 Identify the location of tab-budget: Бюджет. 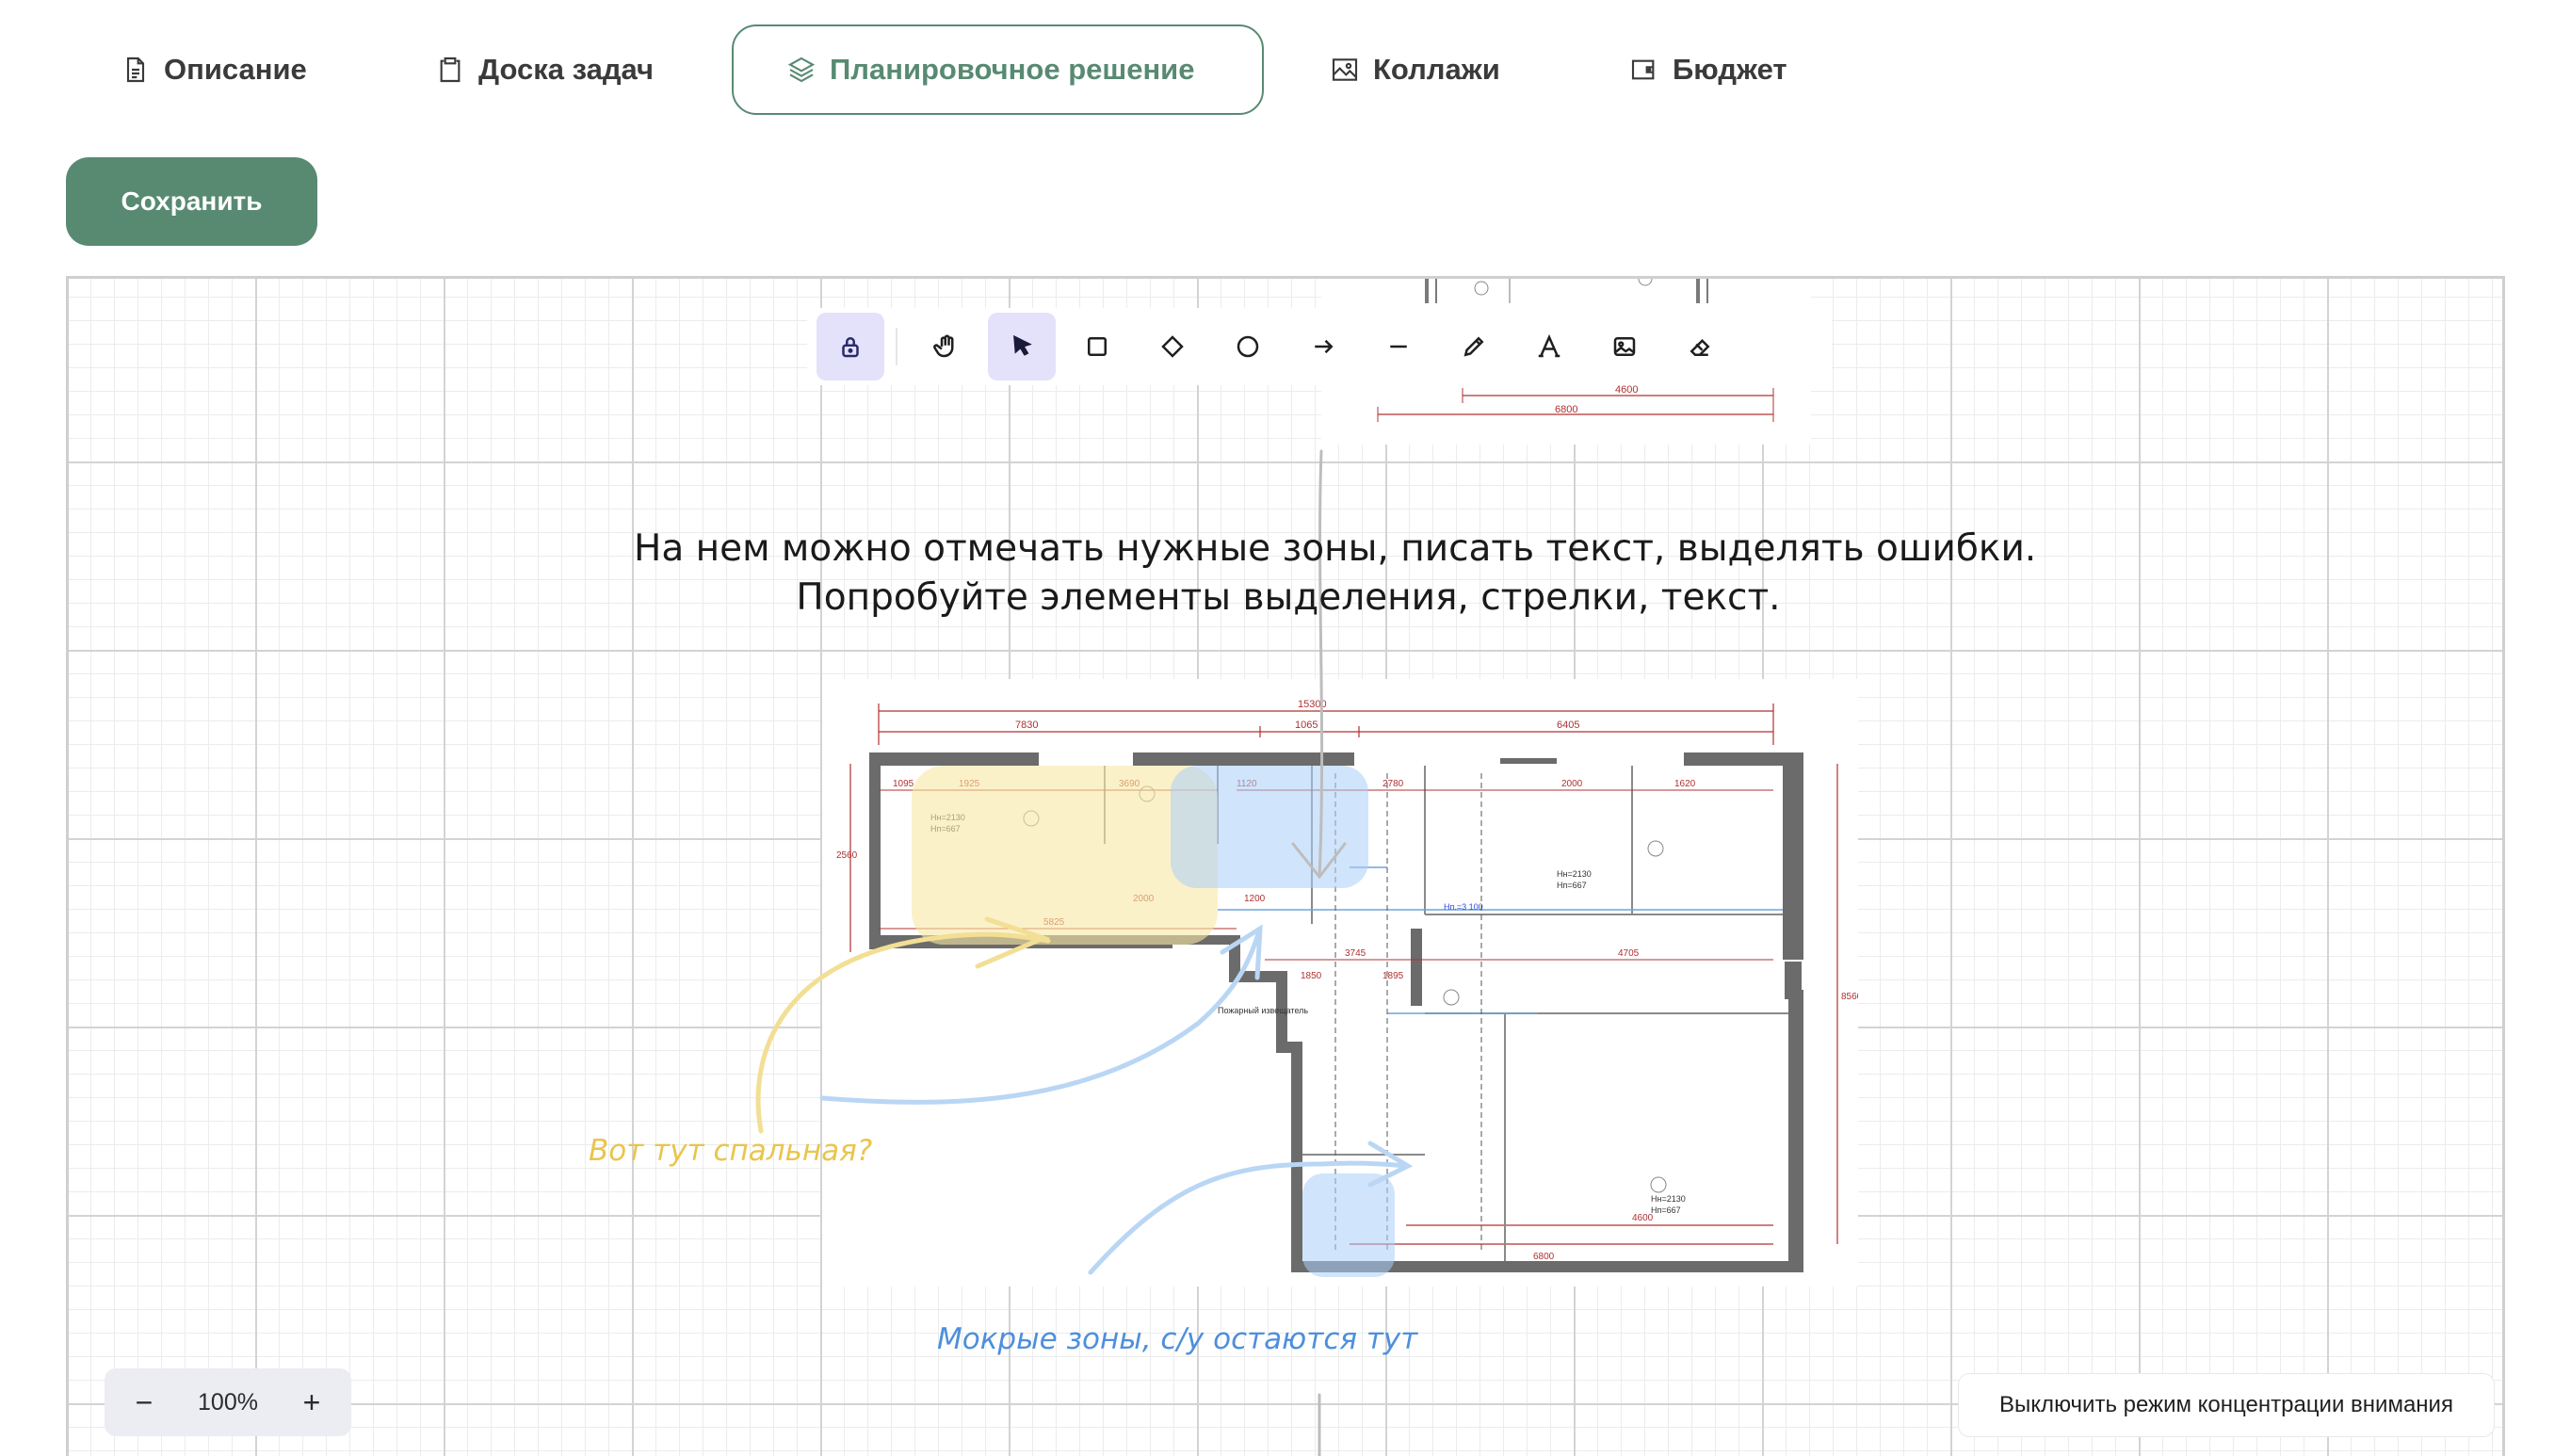
(1708, 69).